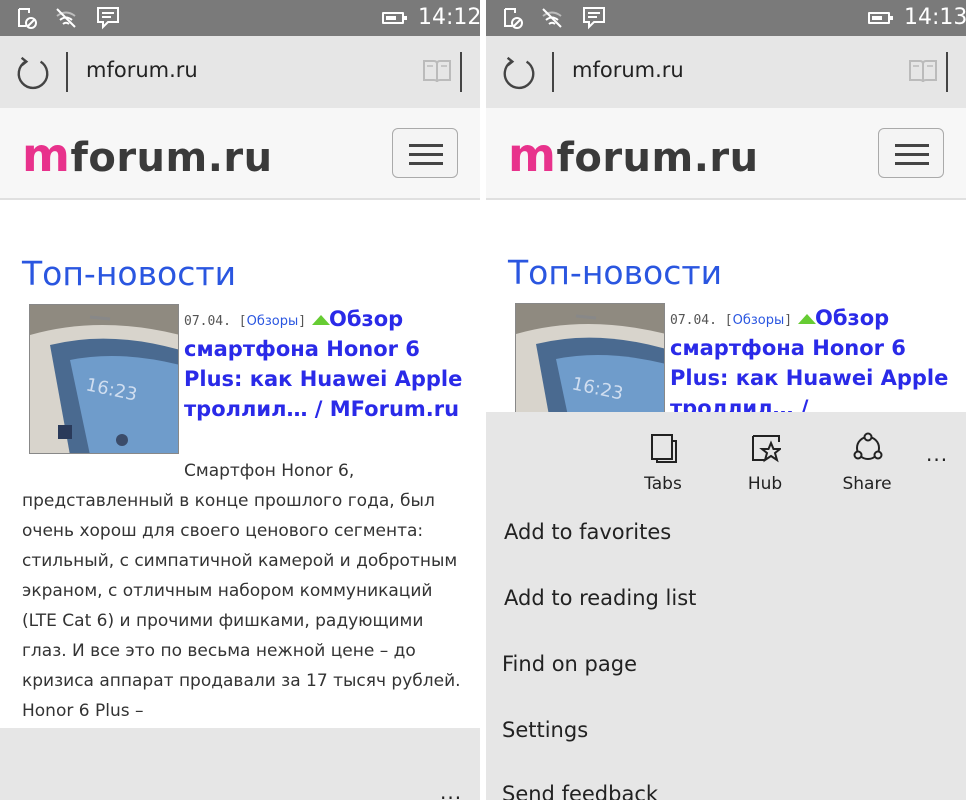 Image resolution: width=966 pixels, height=800 pixels. What do you see at coordinates (240, 18) in the screenshot?
I see `status-bar: 14:12` at bounding box center [240, 18].